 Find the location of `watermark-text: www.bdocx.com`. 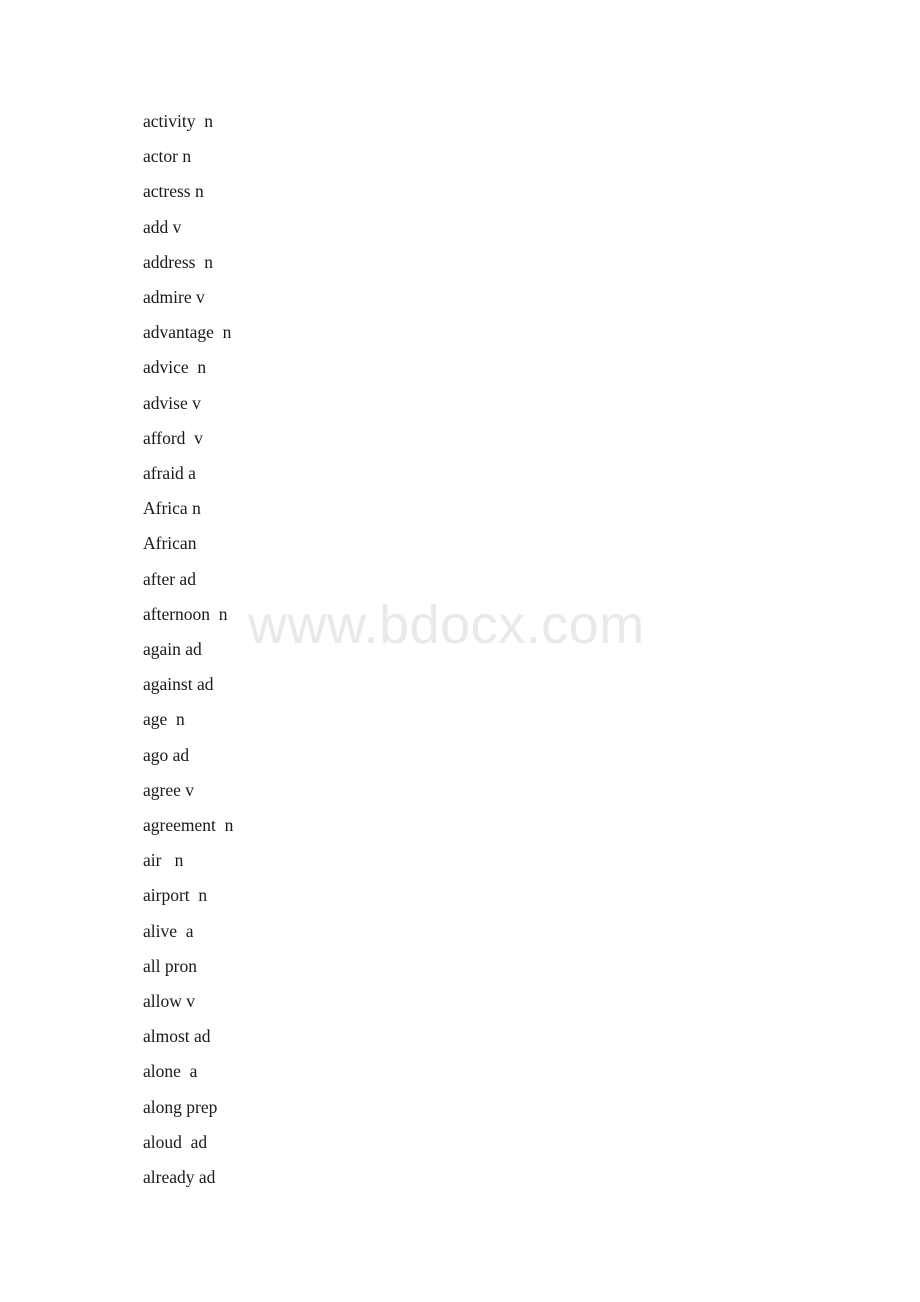

watermark-text: www.bdocx.com is located at coordinates (446, 625).